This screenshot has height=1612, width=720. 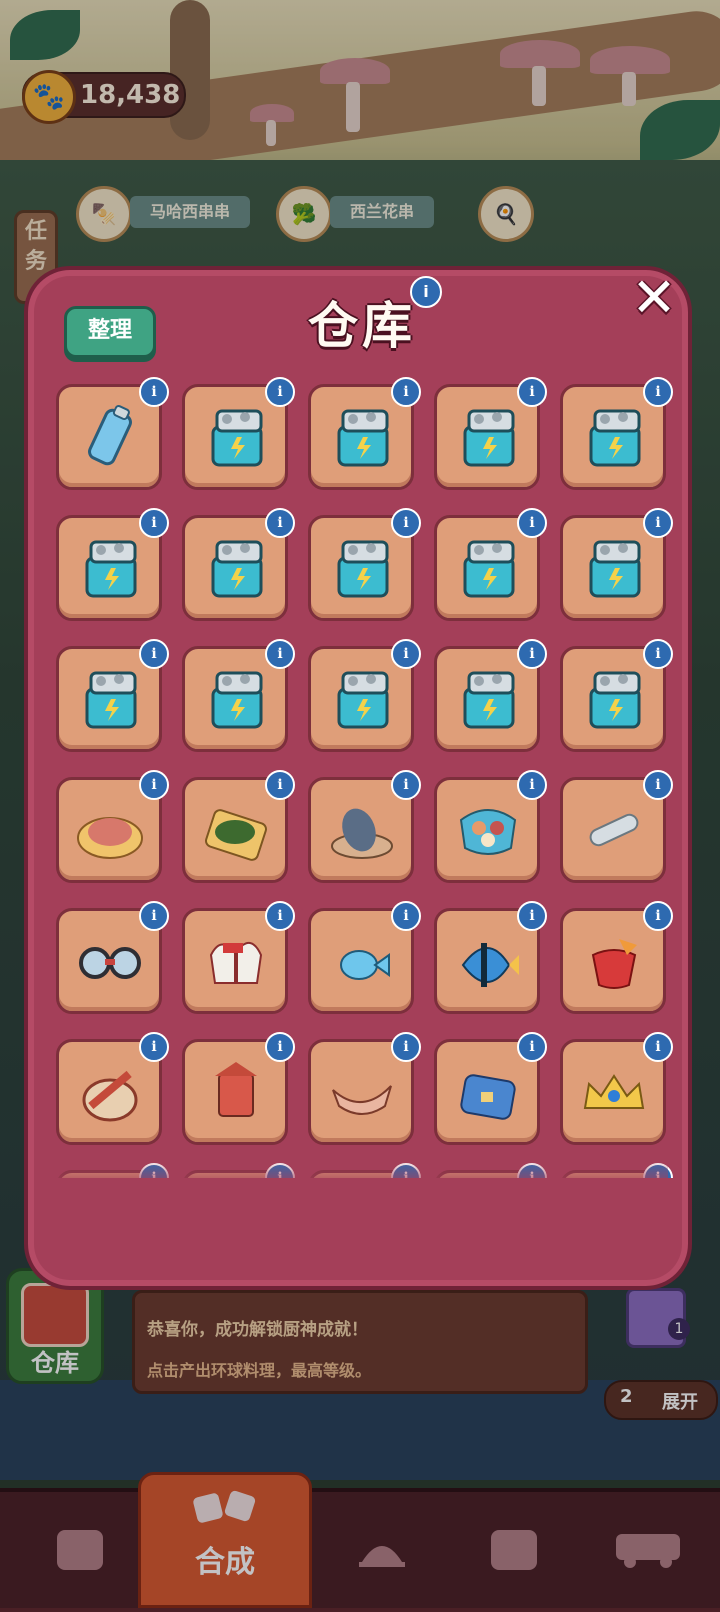 I want to click on red-pouch-icon, so click(x=614, y=964).